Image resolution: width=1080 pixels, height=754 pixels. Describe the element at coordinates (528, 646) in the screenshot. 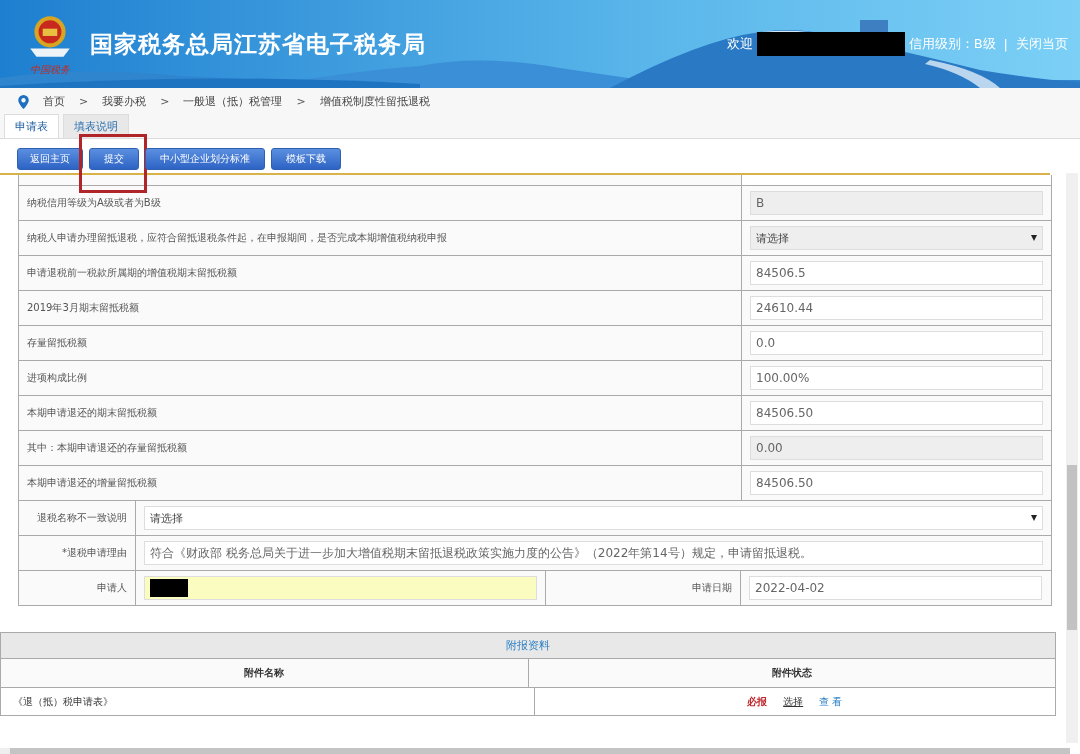

I see `section-title: 附报资料` at that location.